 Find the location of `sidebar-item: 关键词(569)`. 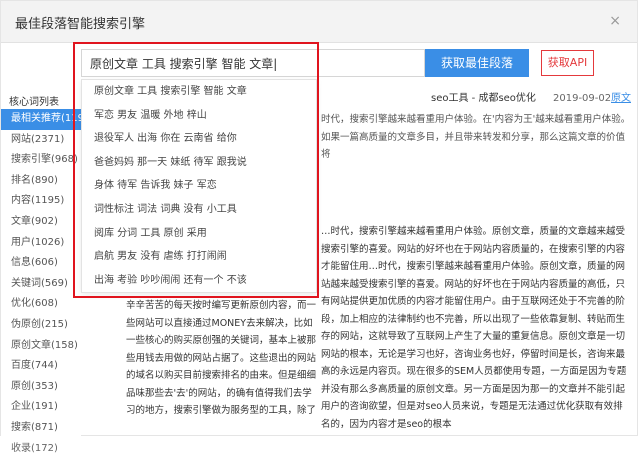

sidebar-item: 关键词(569) is located at coordinates (41, 284).